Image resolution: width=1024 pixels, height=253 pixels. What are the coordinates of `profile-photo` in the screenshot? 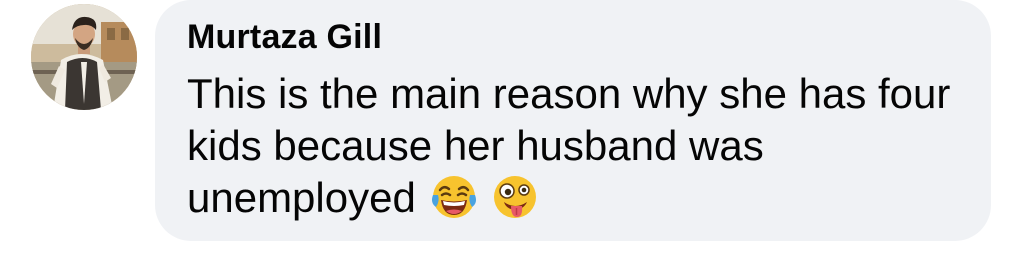 It's located at (84, 57).